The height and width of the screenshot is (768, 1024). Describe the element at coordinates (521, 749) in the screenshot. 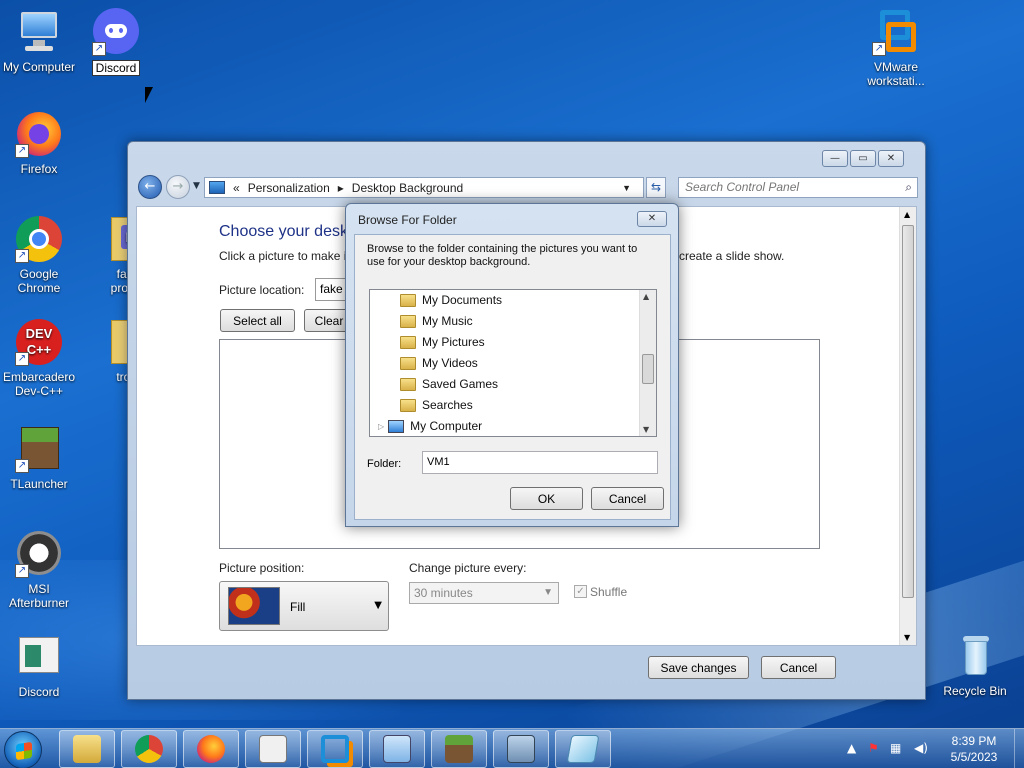

I see `taskbar-network-app` at that location.